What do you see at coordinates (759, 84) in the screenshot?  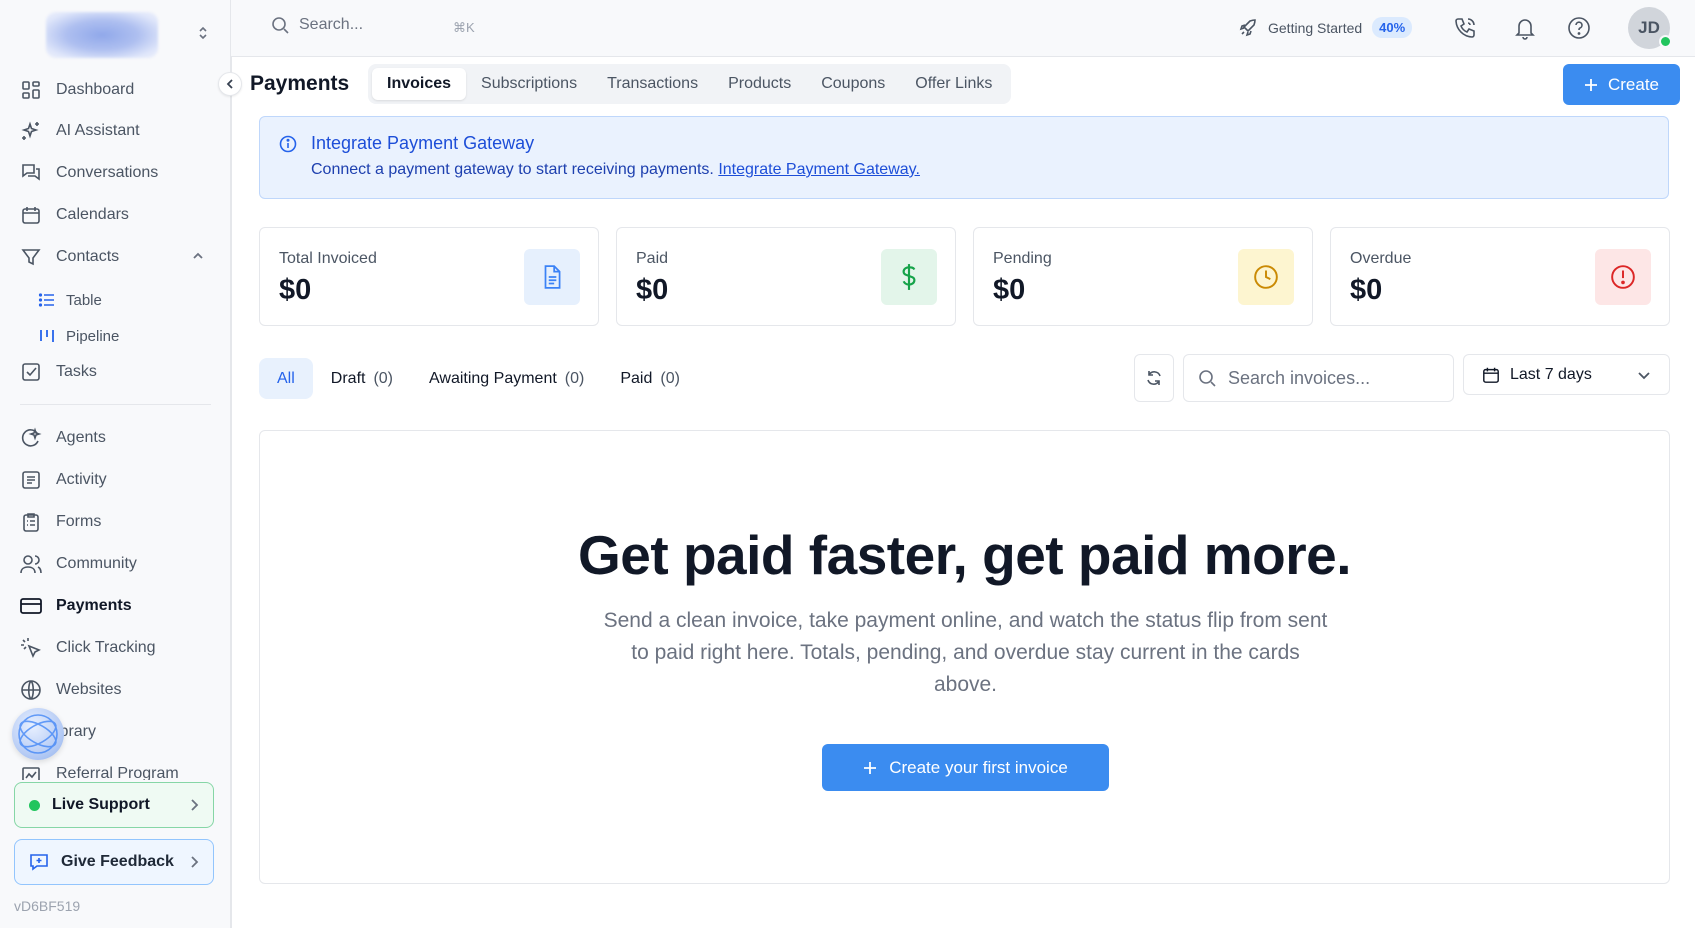 I see `tab-products: Products` at bounding box center [759, 84].